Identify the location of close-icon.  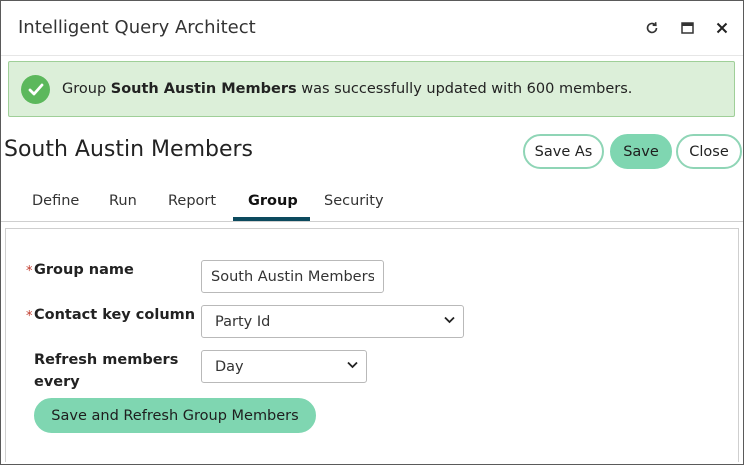
(722, 28).